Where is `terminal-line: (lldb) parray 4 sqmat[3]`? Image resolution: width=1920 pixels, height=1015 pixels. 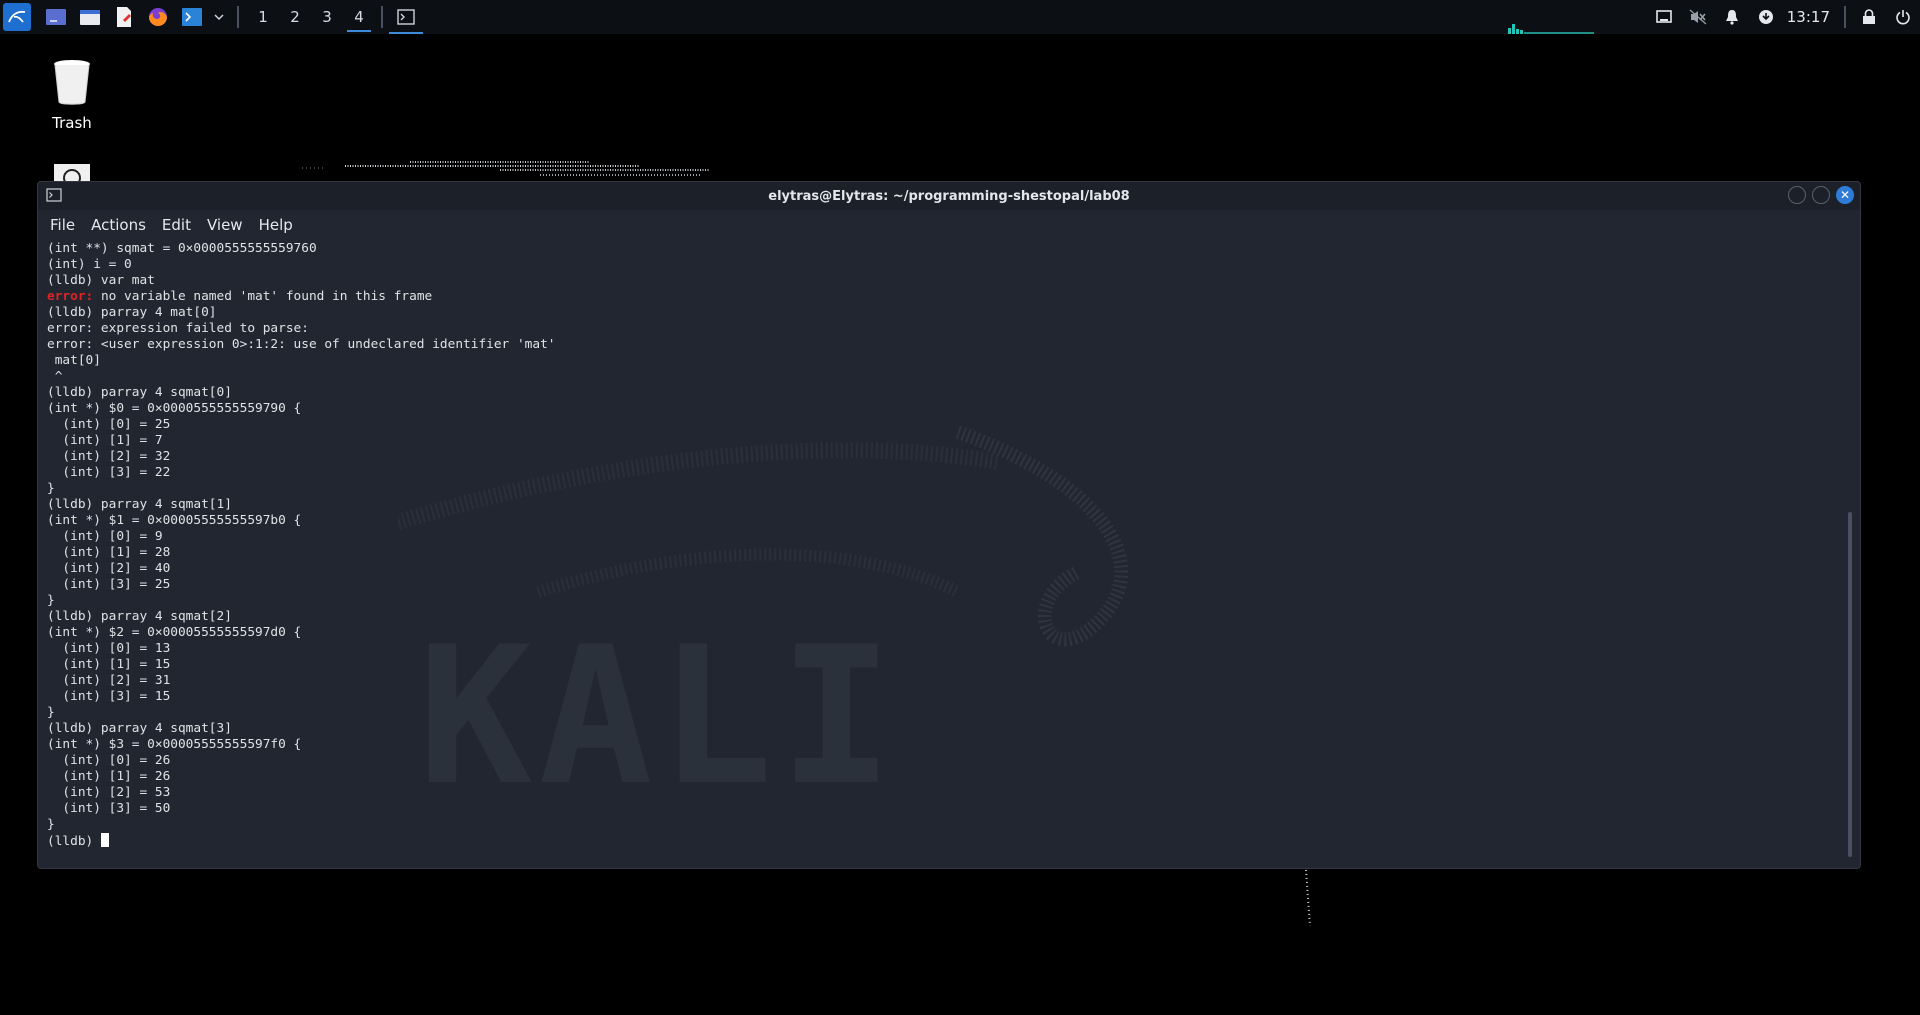 terminal-line: (lldb) parray 4 sqmat[3] is located at coordinates (139, 728).